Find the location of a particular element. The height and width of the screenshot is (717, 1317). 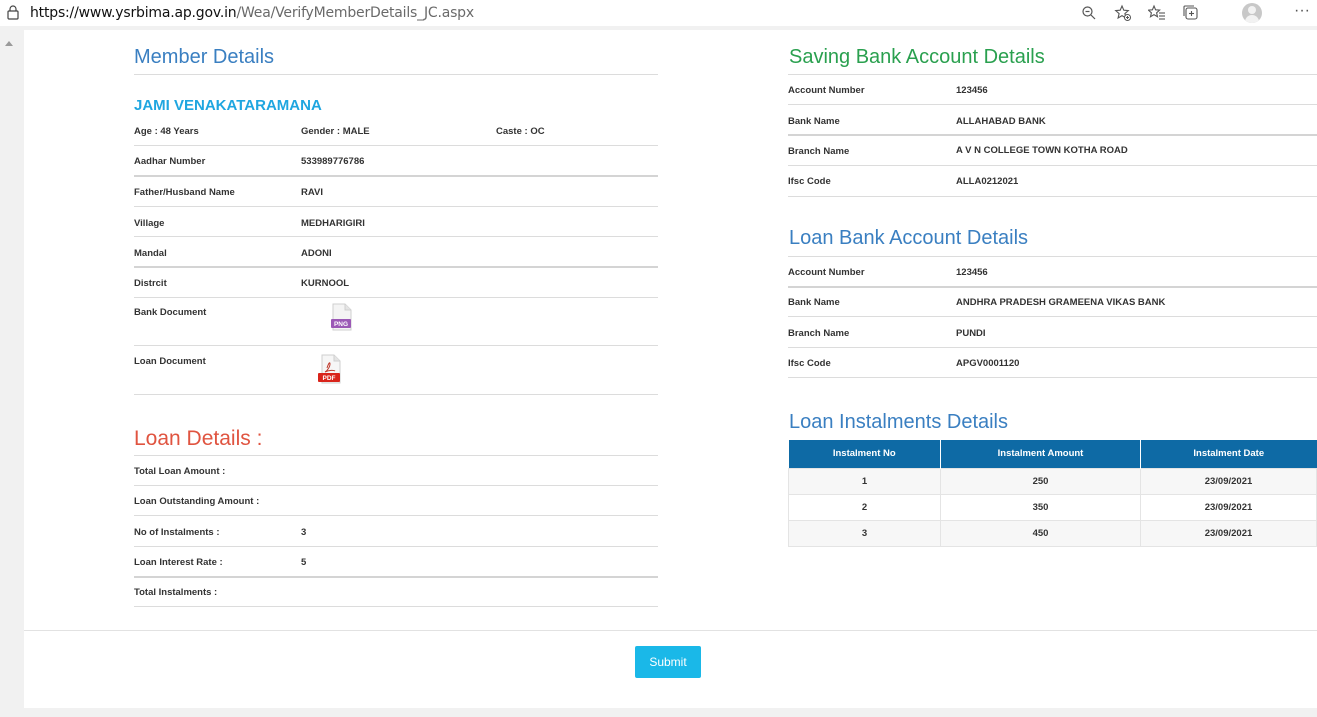

member-caste: Caste : OC is located at coordinates (520, 131).